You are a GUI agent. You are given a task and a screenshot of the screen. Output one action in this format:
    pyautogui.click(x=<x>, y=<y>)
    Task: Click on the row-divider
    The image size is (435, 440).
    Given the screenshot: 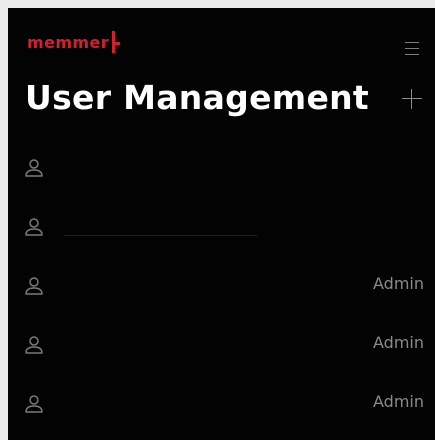 What is the action you would take?
    pyautogui.click(x=160, y=235)
    